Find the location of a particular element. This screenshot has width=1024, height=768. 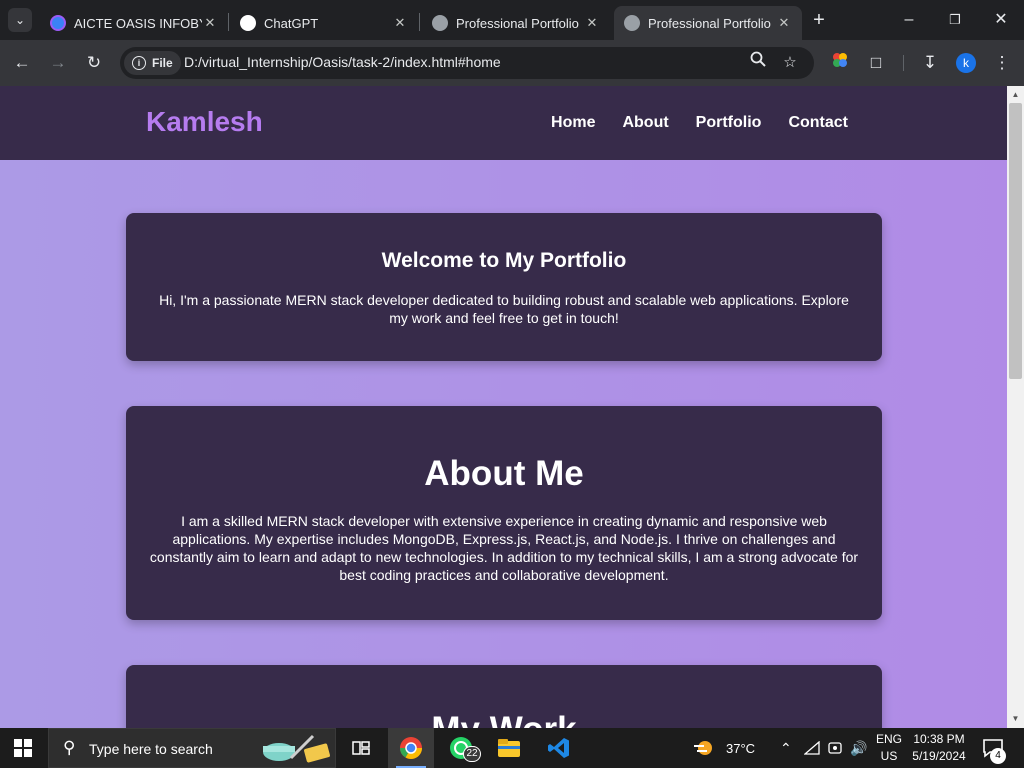

welcome-title: Welcome to My Portfolio is located at coordinates (504, 260).